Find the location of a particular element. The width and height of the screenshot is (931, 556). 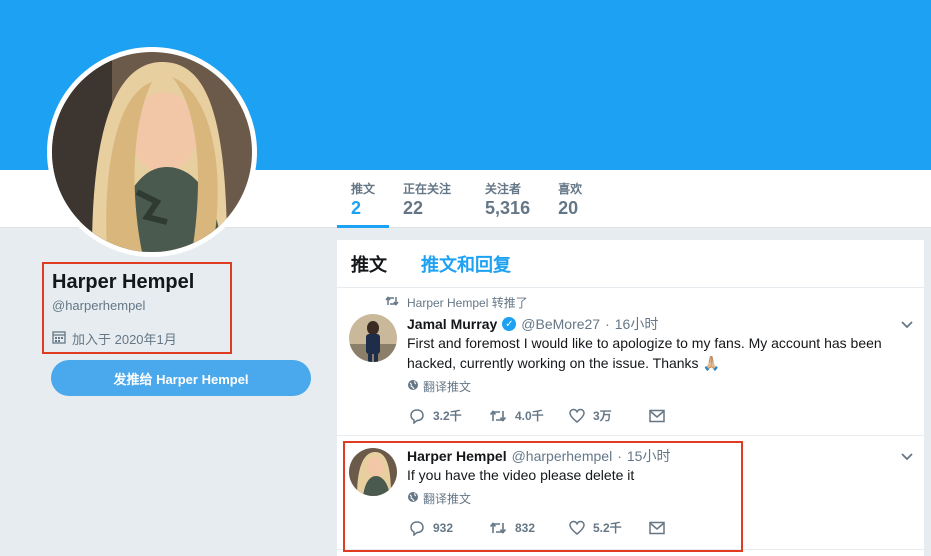

stat-likes: 喜欢 20 is located at coordinates (556, 199).